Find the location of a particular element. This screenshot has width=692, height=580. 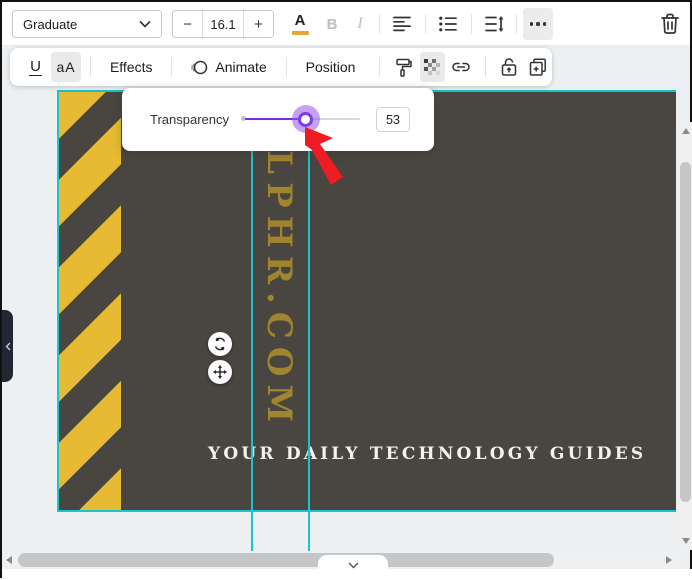

rotate-icon is located at coordinates (220, 344).